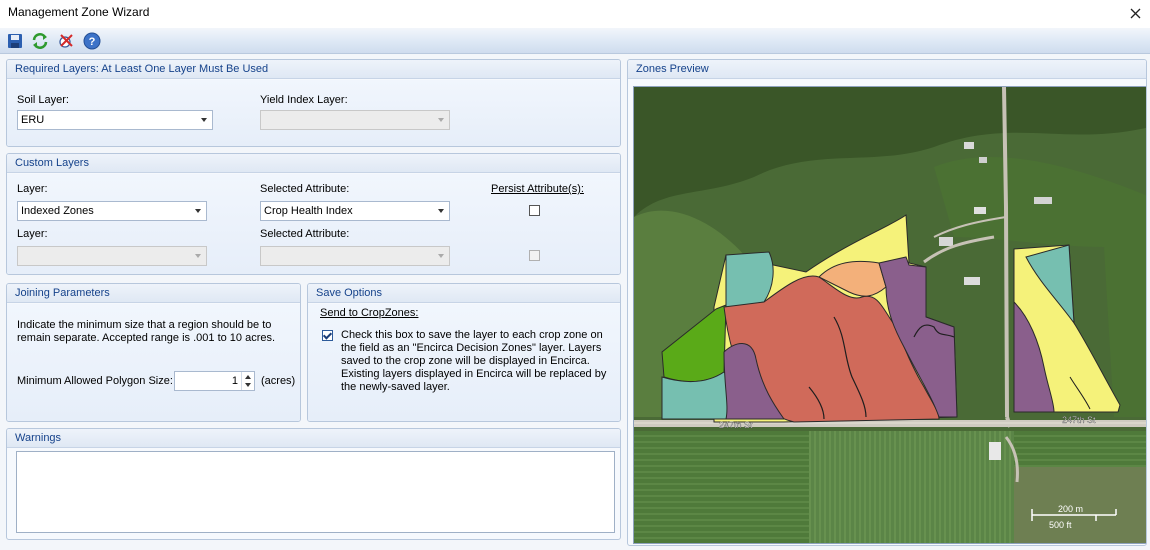  I want to click on warnings-header: Warnings, so click(313, 438).